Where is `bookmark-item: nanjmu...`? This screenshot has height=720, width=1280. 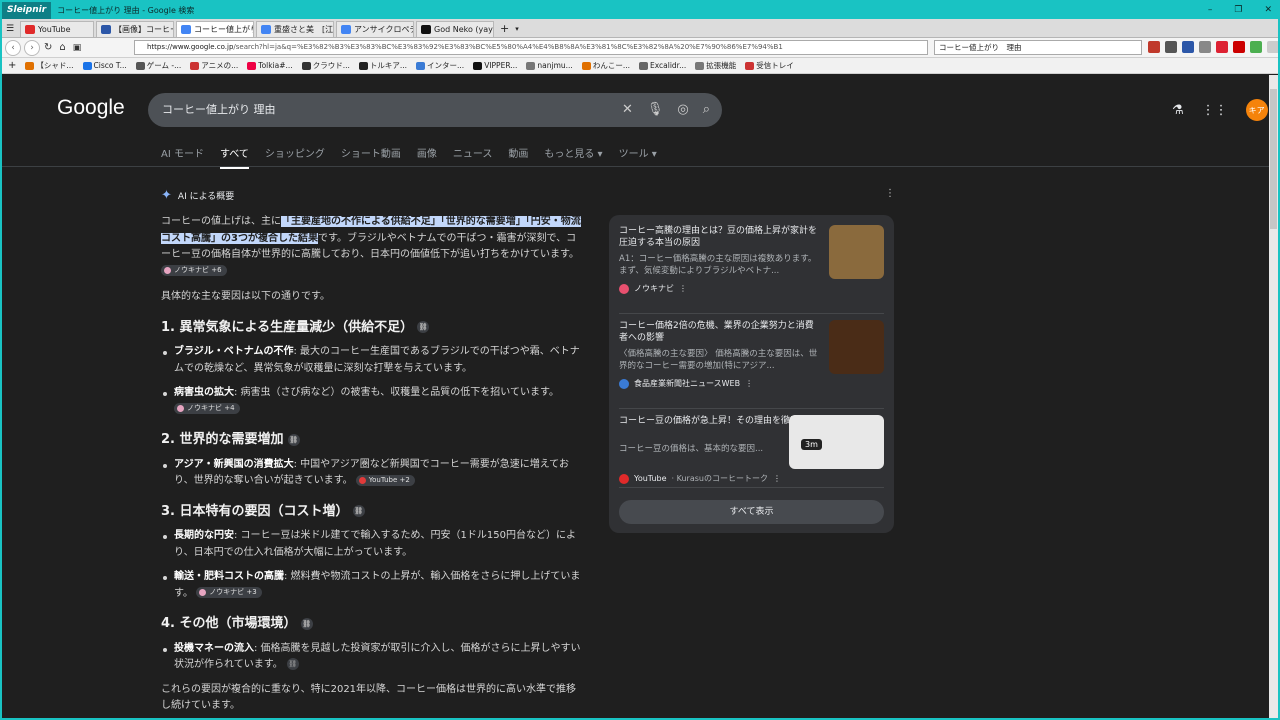
bookmark-item: nanjmu... is located at coordinates (549, 65).